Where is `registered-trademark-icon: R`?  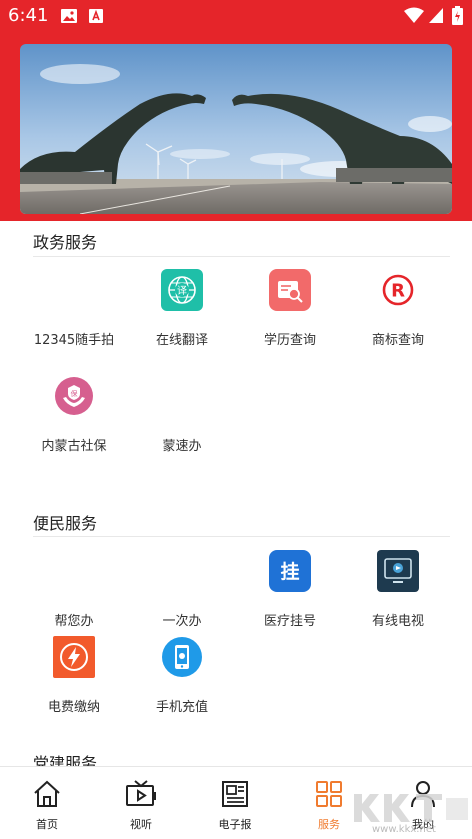 registered-trademark-icon: R is located at coordinates (398, 290).